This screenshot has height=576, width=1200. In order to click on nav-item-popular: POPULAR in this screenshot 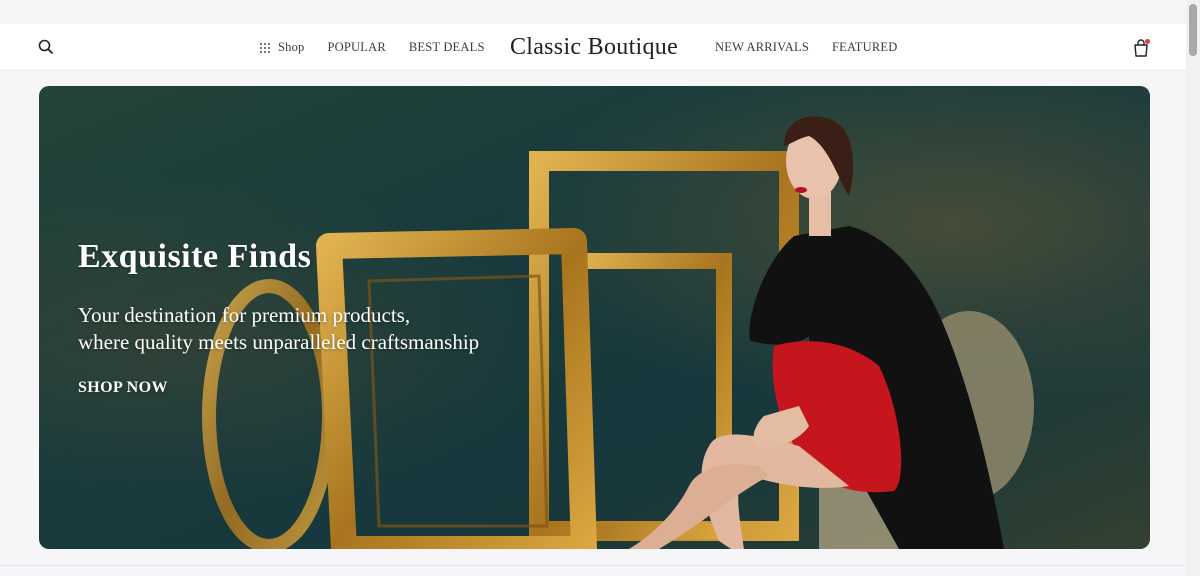, I will do `click(357, 47)`.